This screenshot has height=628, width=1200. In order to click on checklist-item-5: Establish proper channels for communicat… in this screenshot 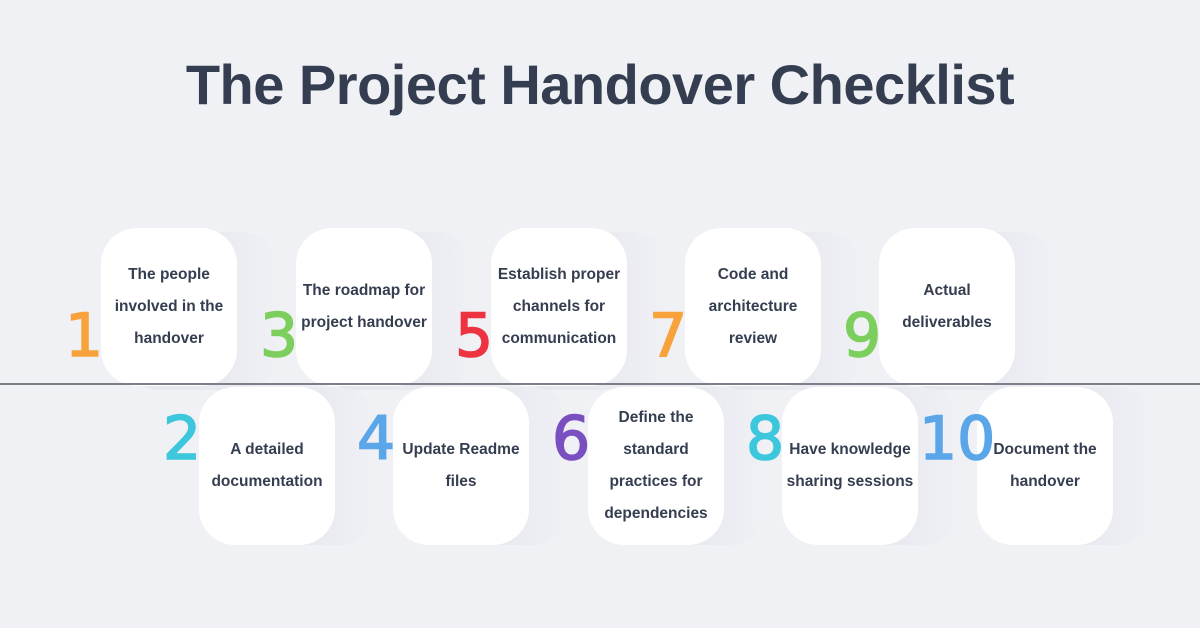, I will do `click(559, 307)`.